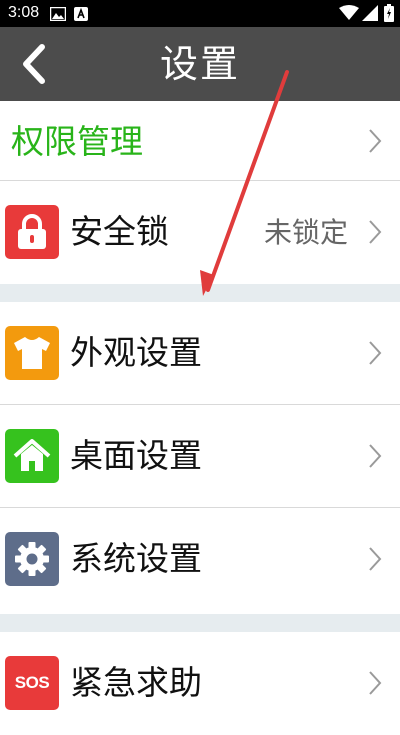  I want to click on lock-icon, so click(32, 232).